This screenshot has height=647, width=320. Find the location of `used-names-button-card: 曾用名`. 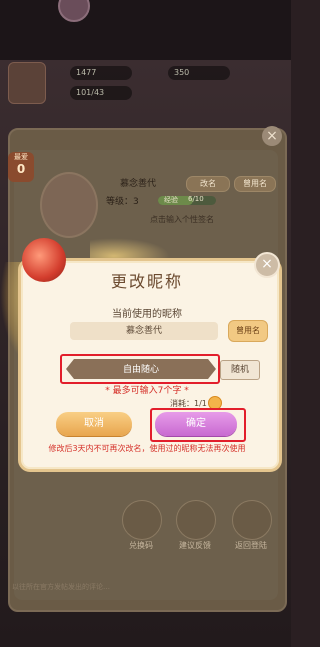

used-names-button-card: 曾用名 is located at coordinates (255, 184).